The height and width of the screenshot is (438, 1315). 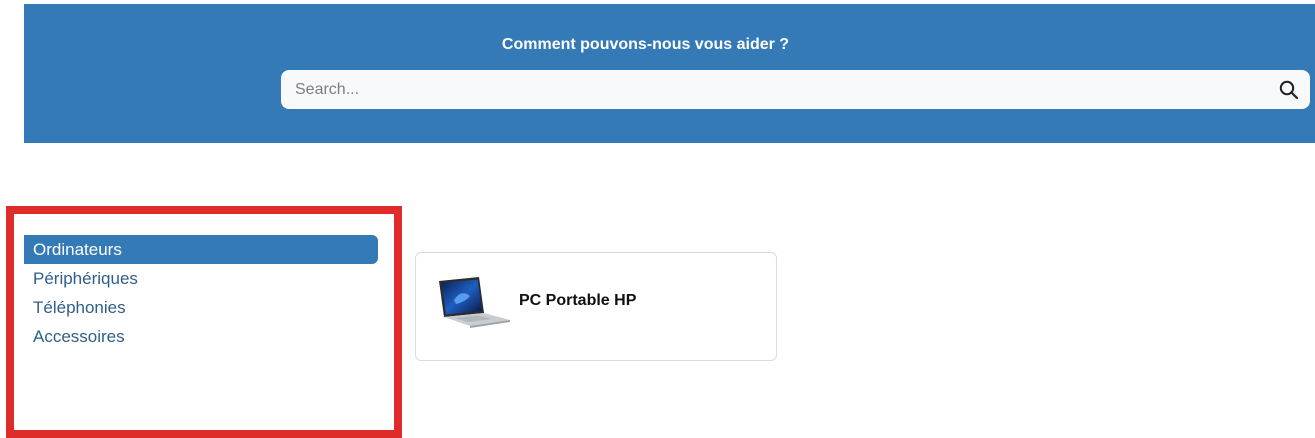 I want to click on product-name: PC Portable HP, so click(x=578, y=300).